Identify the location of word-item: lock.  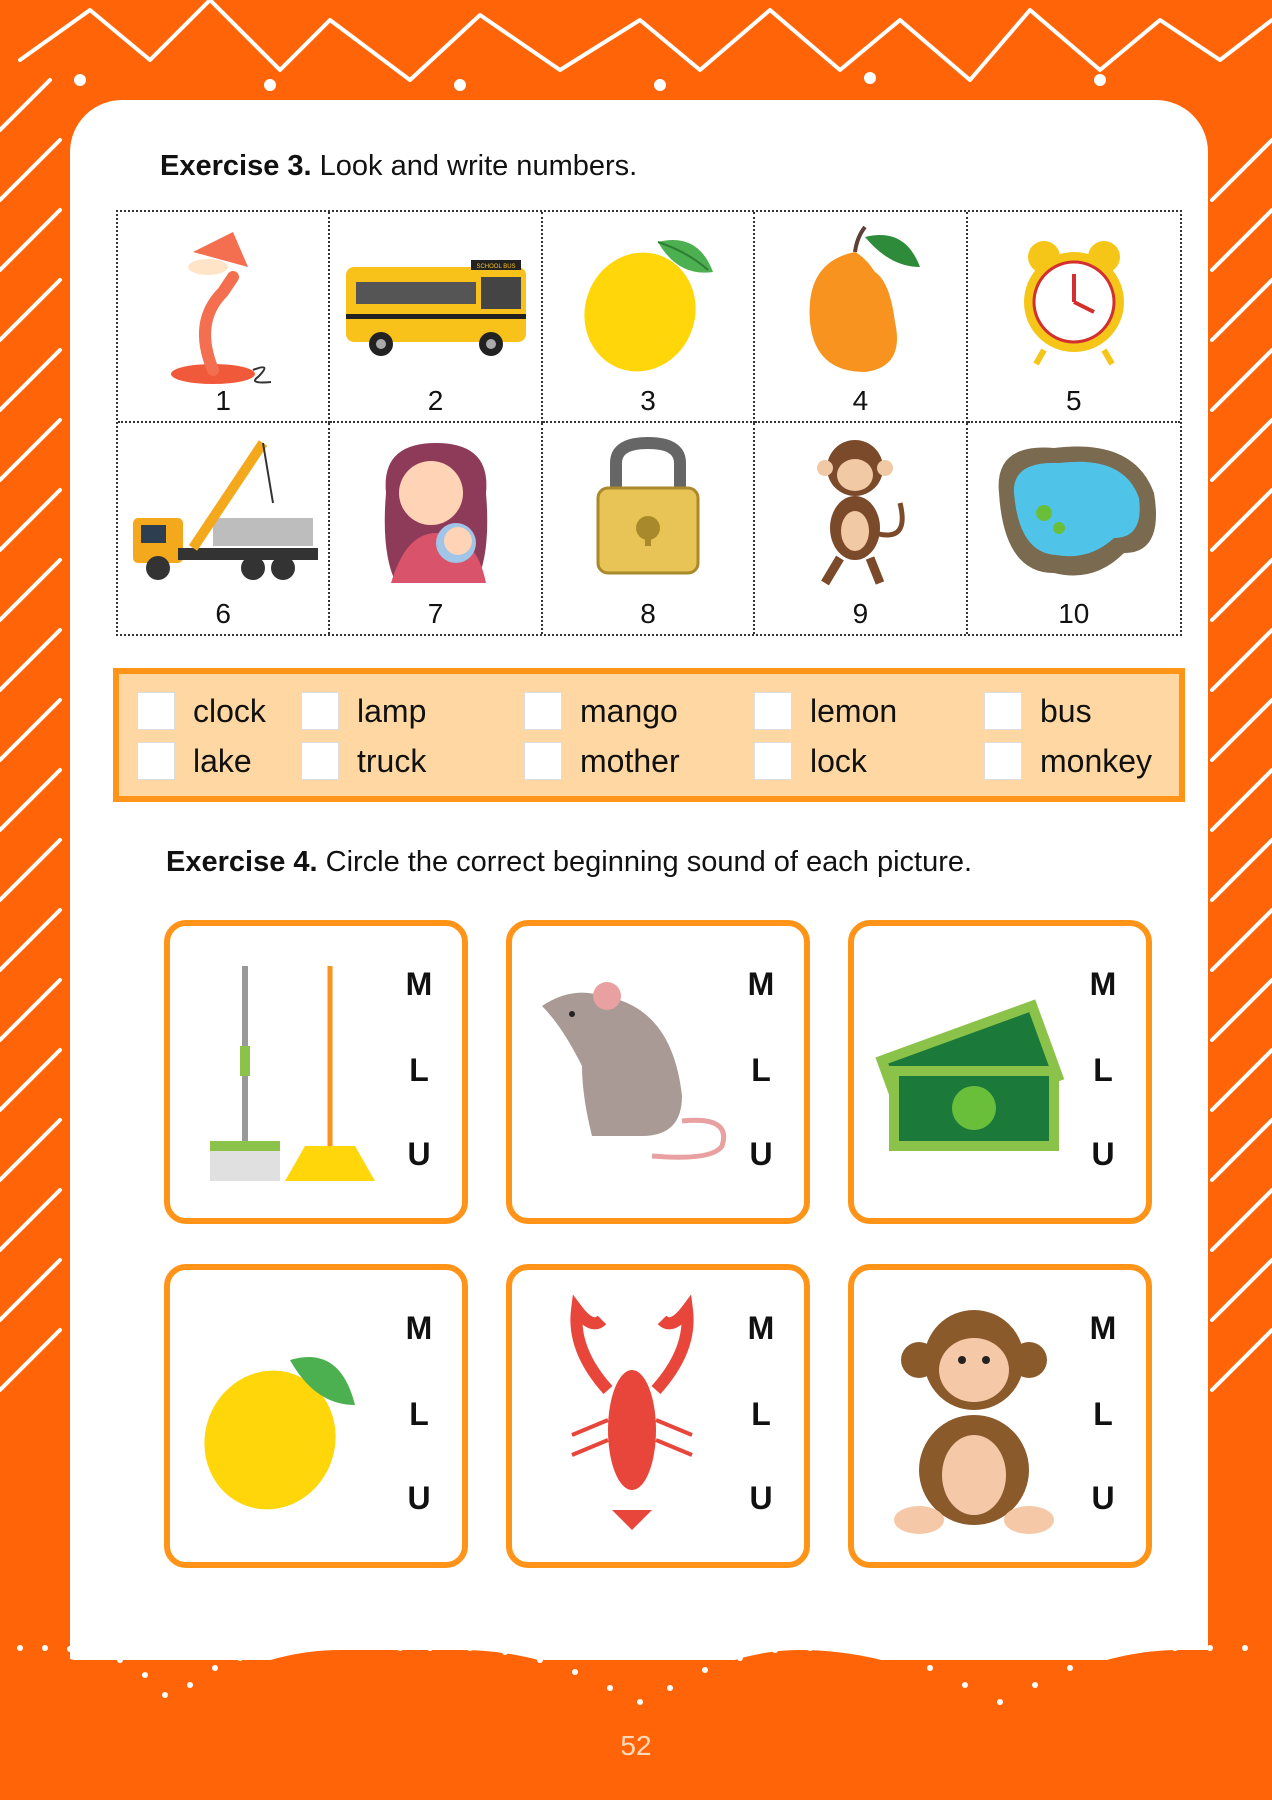
(810, 761).